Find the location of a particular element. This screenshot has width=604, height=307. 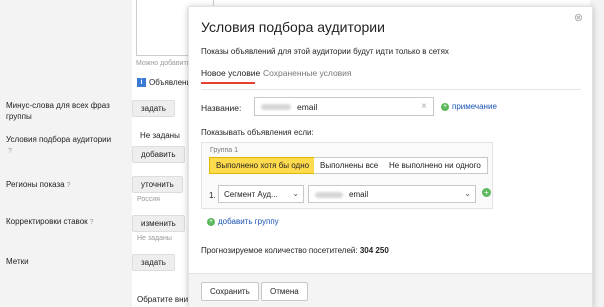

condition-value-select: email ⌄ is located at coordinates (392, 194).